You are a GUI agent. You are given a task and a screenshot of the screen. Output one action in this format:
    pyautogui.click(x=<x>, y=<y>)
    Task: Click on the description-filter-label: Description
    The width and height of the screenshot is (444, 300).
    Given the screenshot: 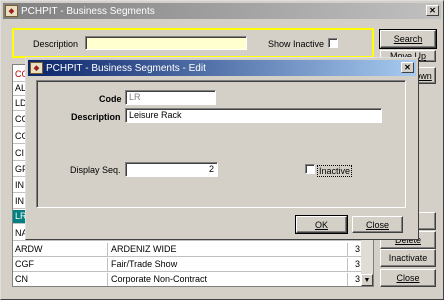 What is the action you would take?
    pyautogui.click(x=56, y=44)
    